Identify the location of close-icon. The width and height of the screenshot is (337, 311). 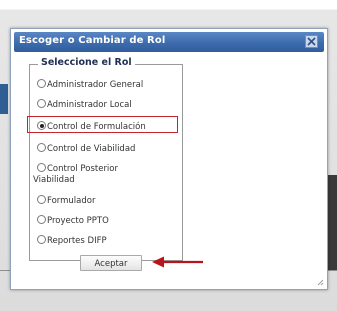
(311, 41).